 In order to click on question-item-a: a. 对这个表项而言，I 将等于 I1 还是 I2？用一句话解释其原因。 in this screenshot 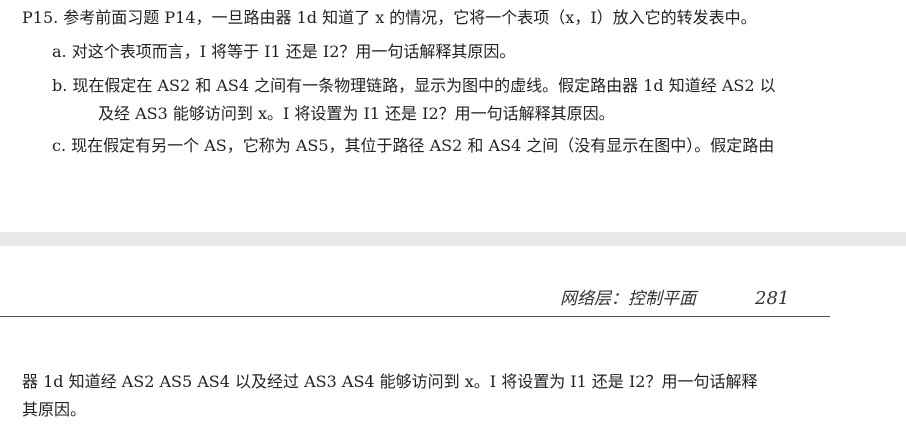, I will do `click(284, 51)`.